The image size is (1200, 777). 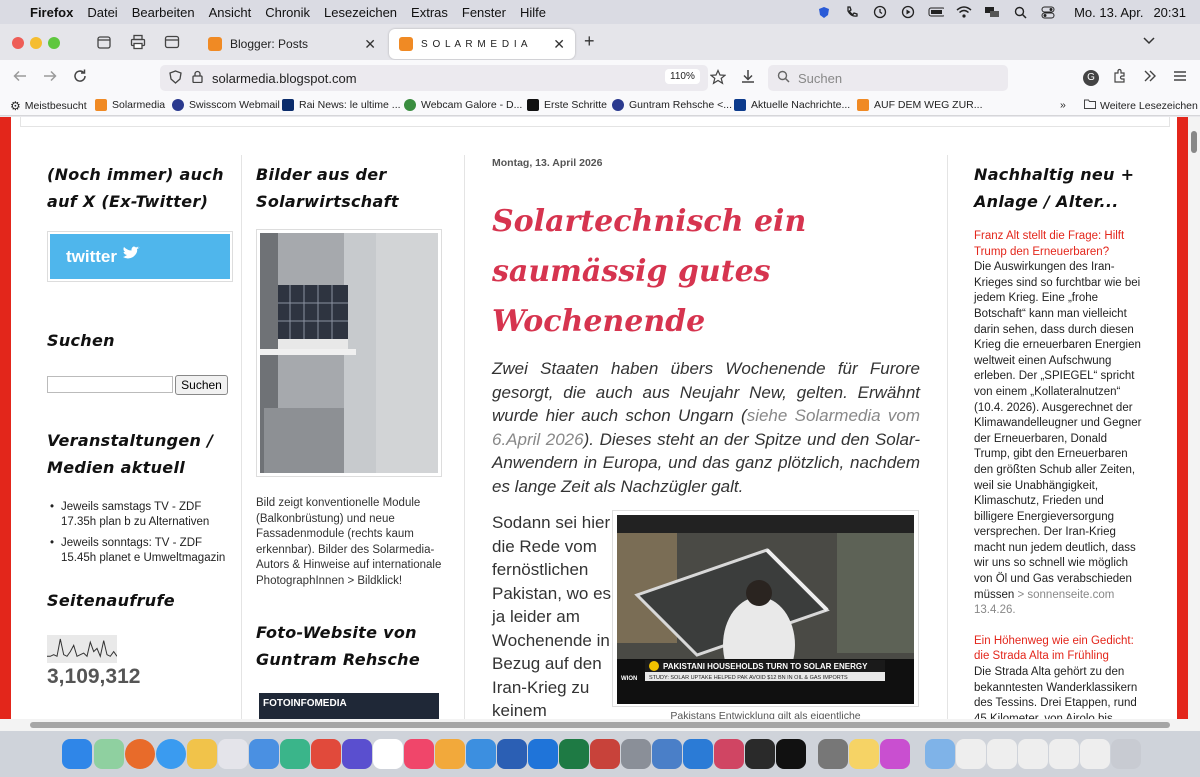 I want to click on twitter-button: twitter, so click(x=140, y=256).